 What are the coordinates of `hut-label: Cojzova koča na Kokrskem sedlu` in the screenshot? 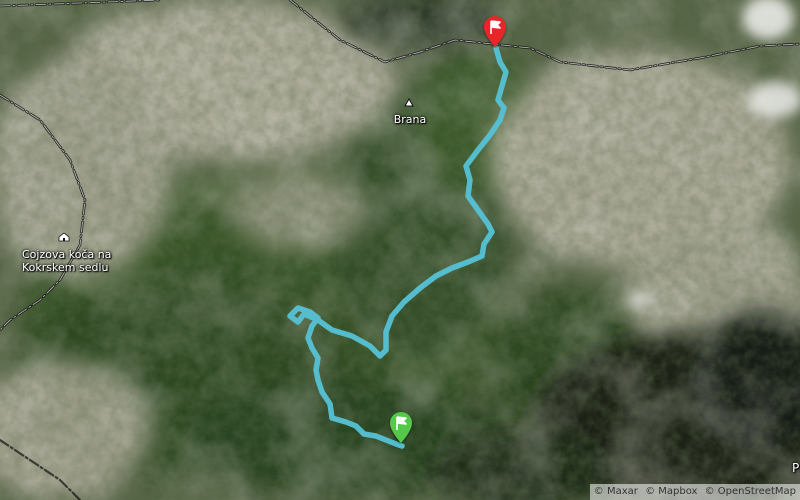 It's located at (66, 261).